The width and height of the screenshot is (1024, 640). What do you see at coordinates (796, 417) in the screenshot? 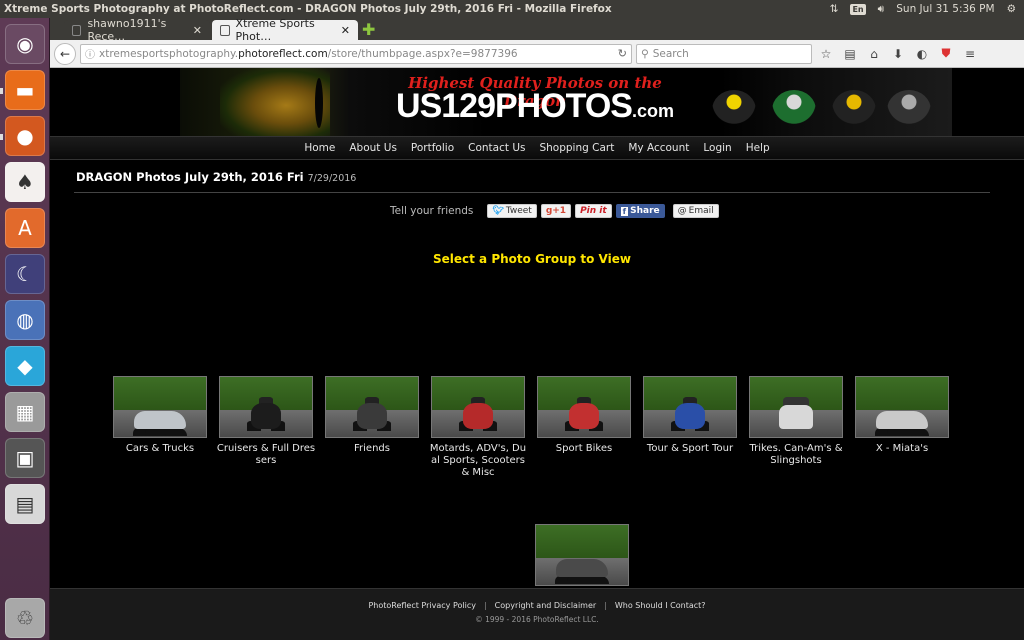
I see `trike-icon` at bounding box center [796, 417].